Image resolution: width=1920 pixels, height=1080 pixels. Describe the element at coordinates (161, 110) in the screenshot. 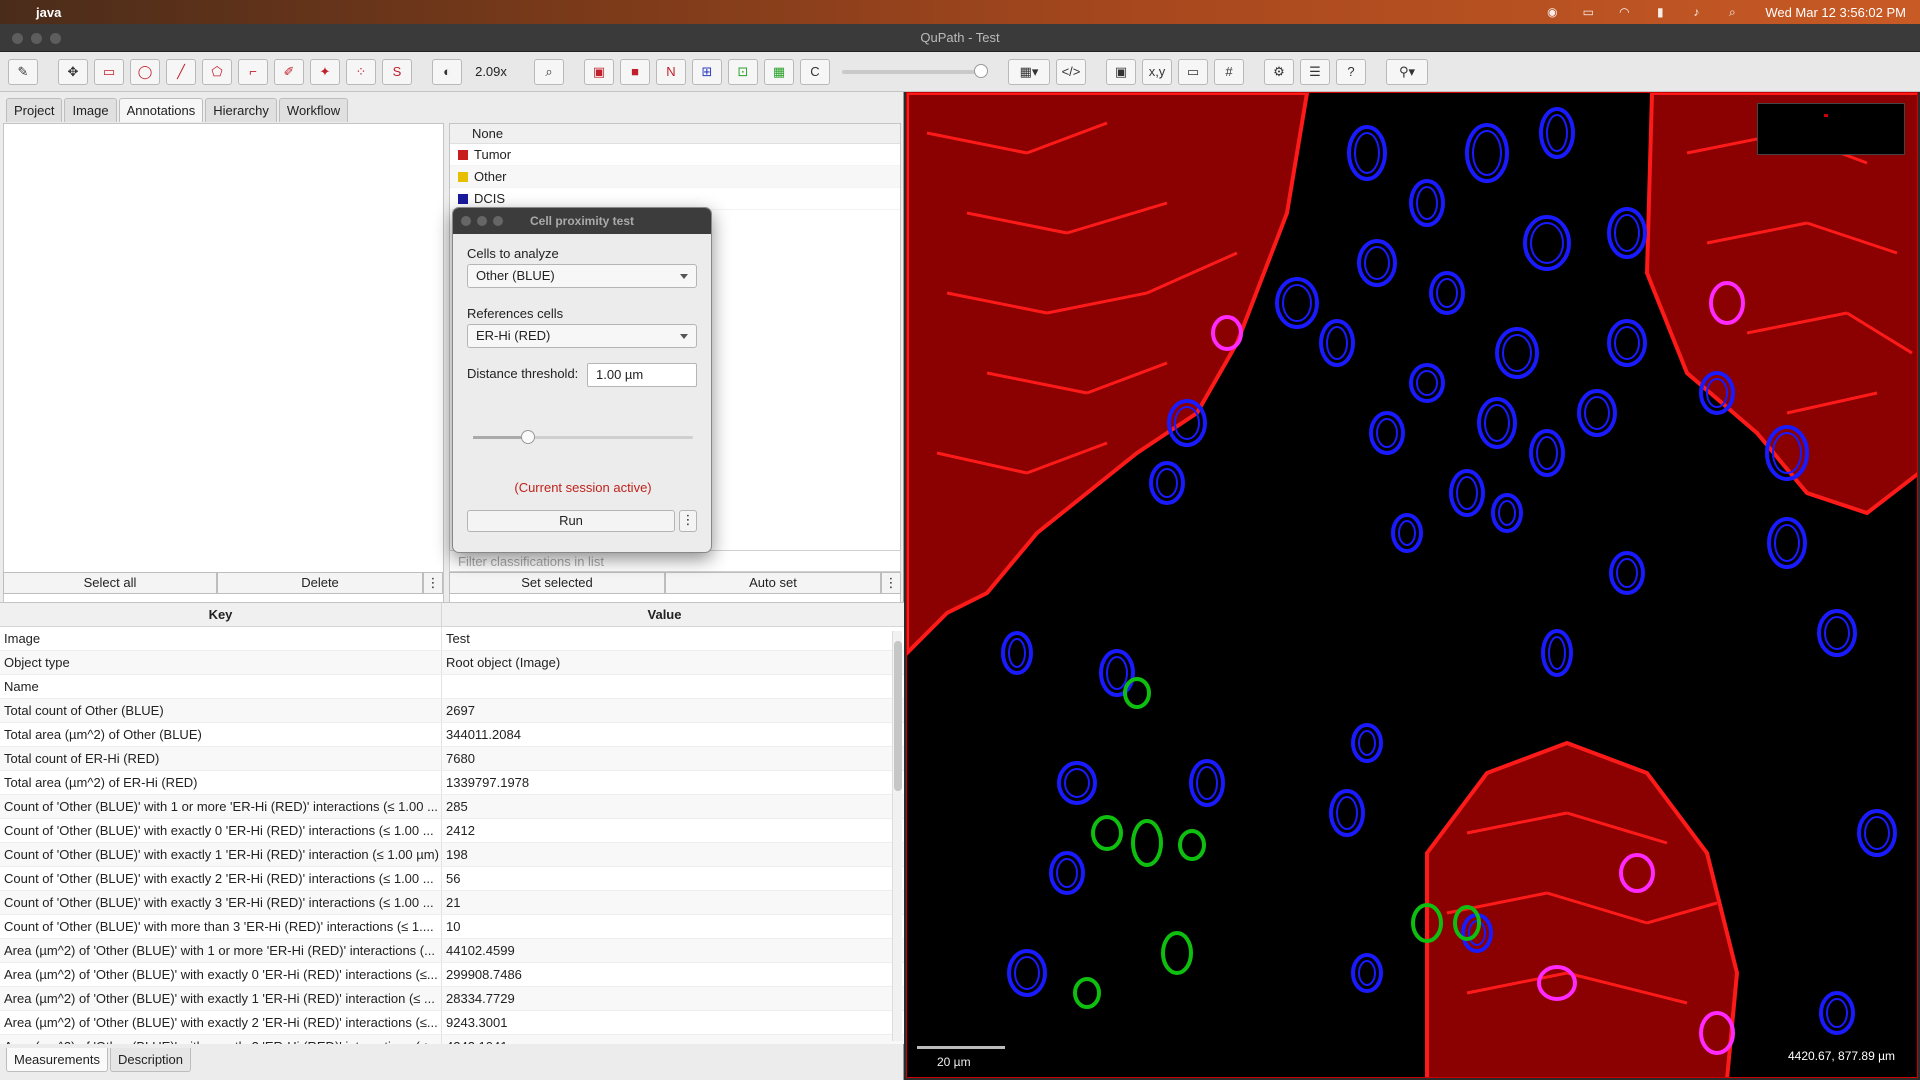

I see `tab-annotations: Annotations` at that location.